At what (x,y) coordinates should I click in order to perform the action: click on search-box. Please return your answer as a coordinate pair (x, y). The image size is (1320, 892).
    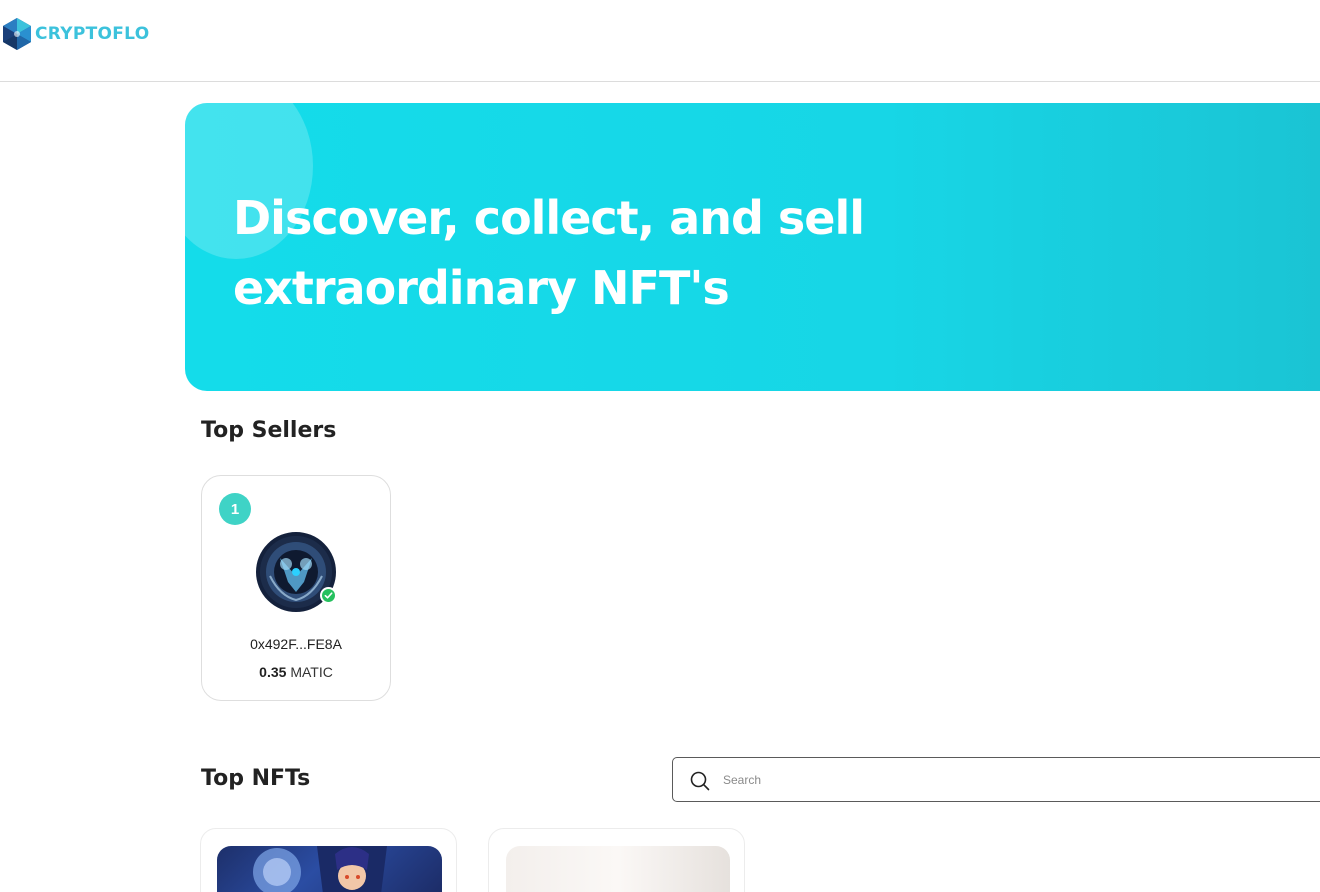
    Looking at the image, I should click on (996, 779).